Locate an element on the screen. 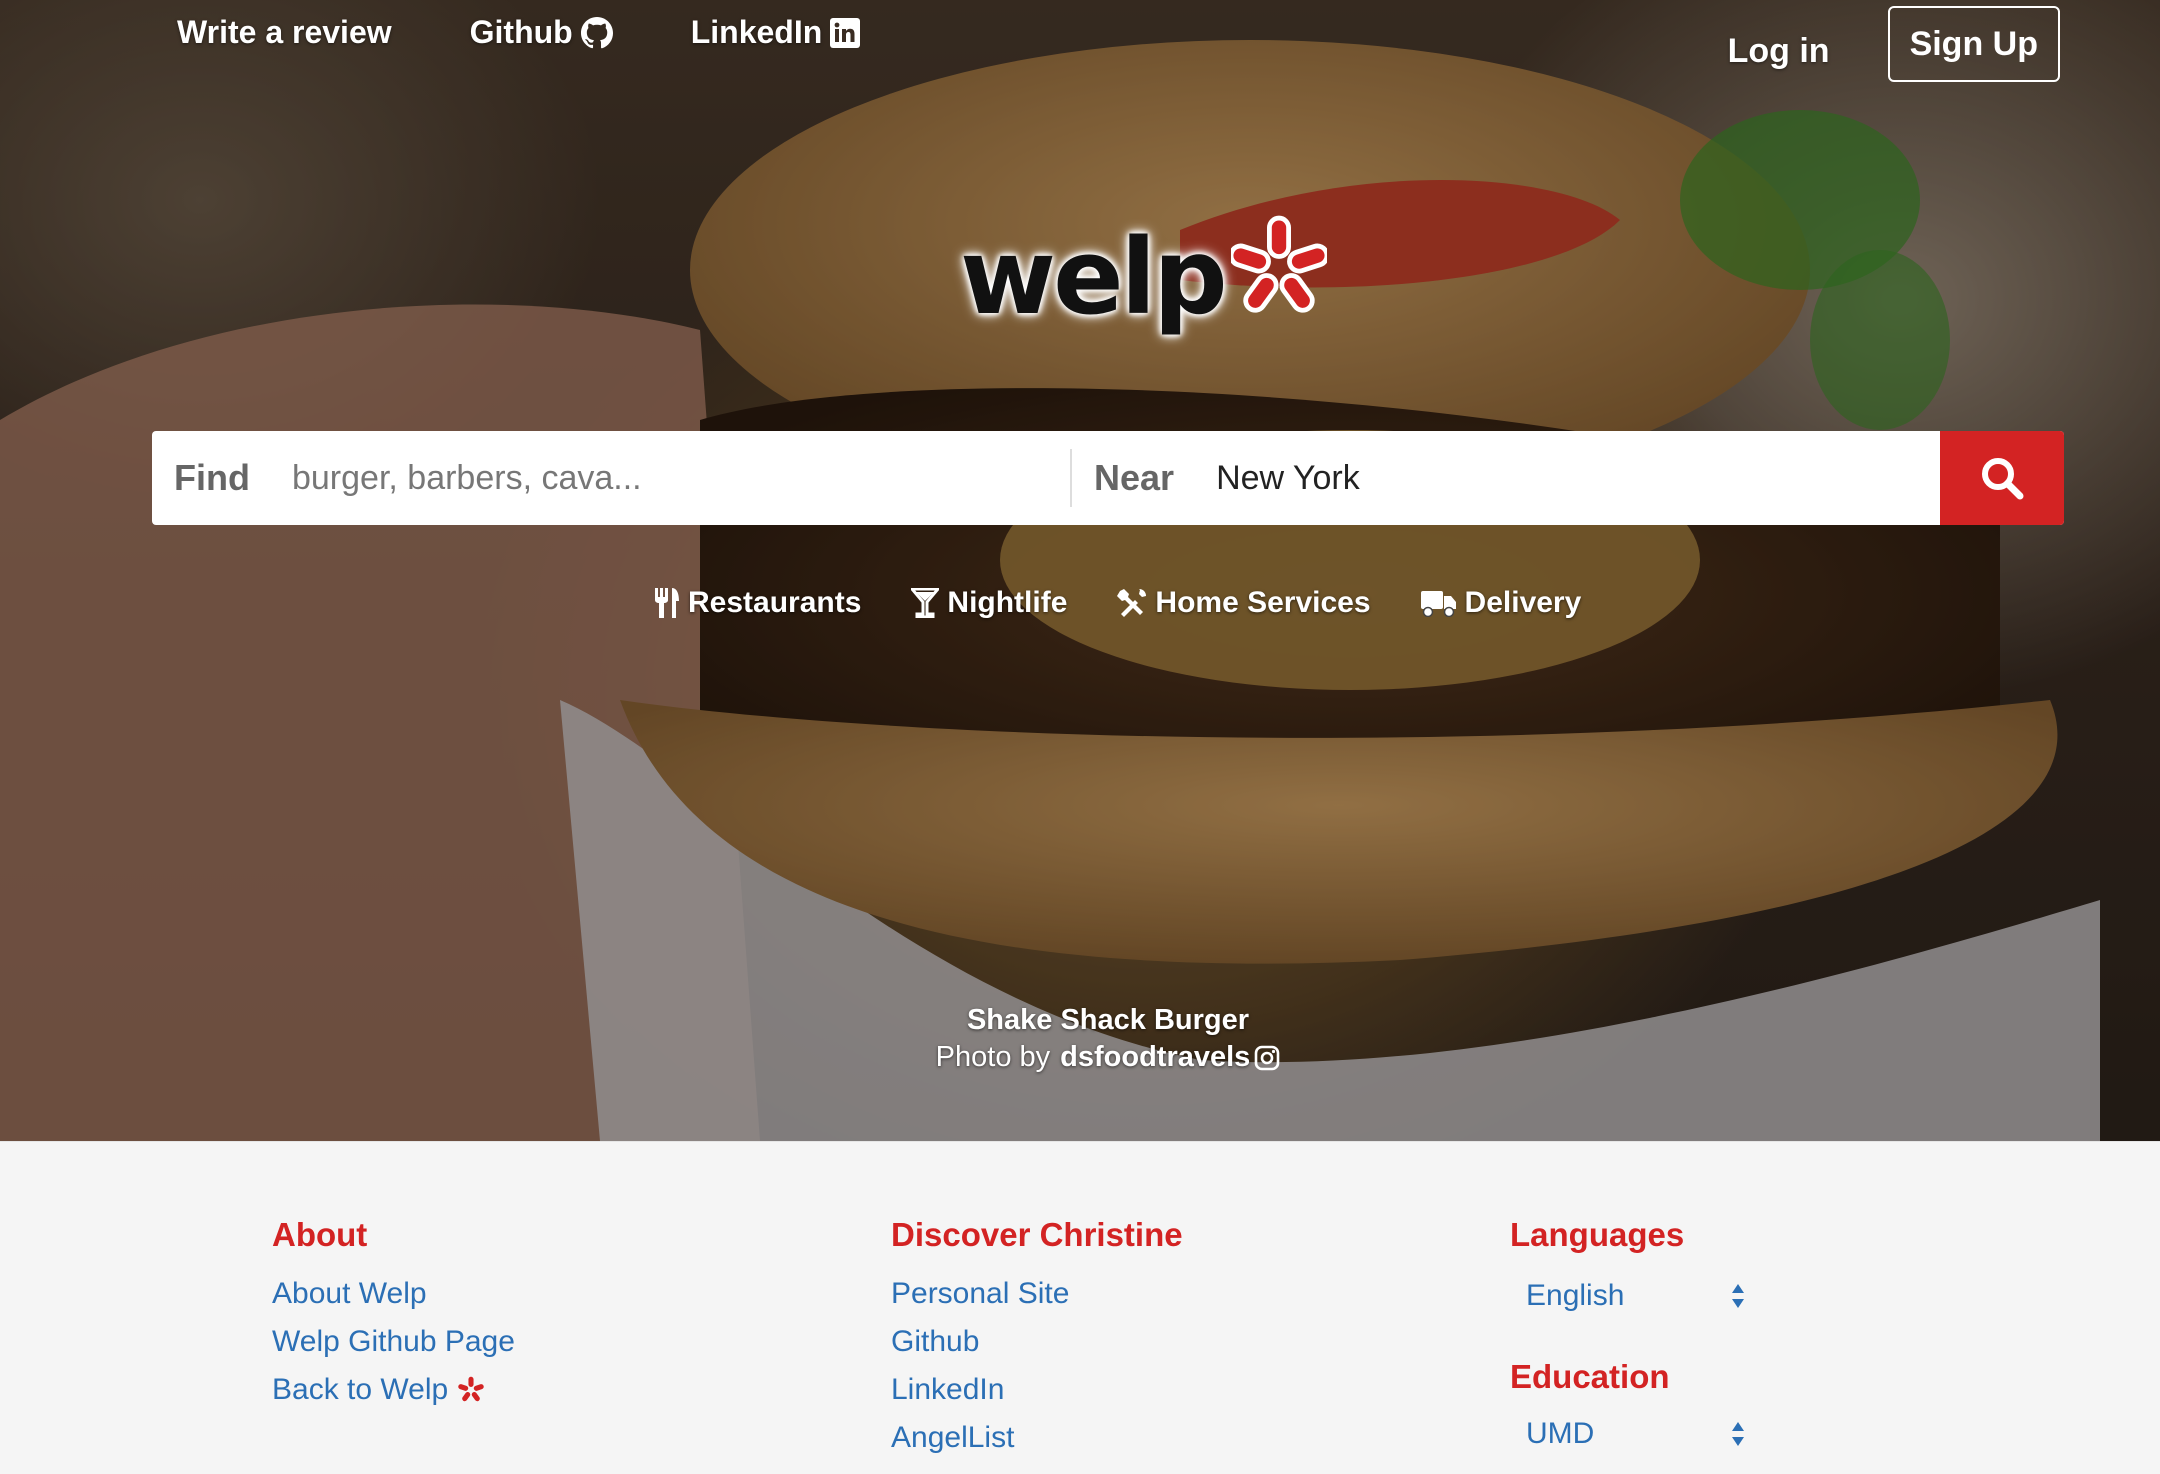 The width and height of the screenshot is (2160, 1474). near-field: Near is located at coordinates (1506, 478).